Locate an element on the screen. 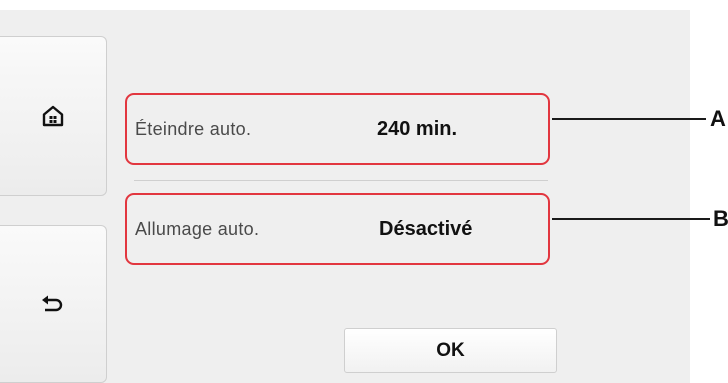 The image size is (728, 383). setting-value: Désactivé is located at coordinates (426, 228).